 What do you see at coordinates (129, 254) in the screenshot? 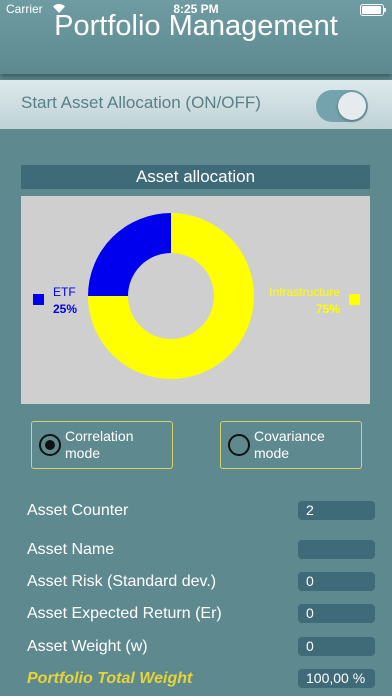
I see `donut-slice-etf` at bounding box center [129, 254].